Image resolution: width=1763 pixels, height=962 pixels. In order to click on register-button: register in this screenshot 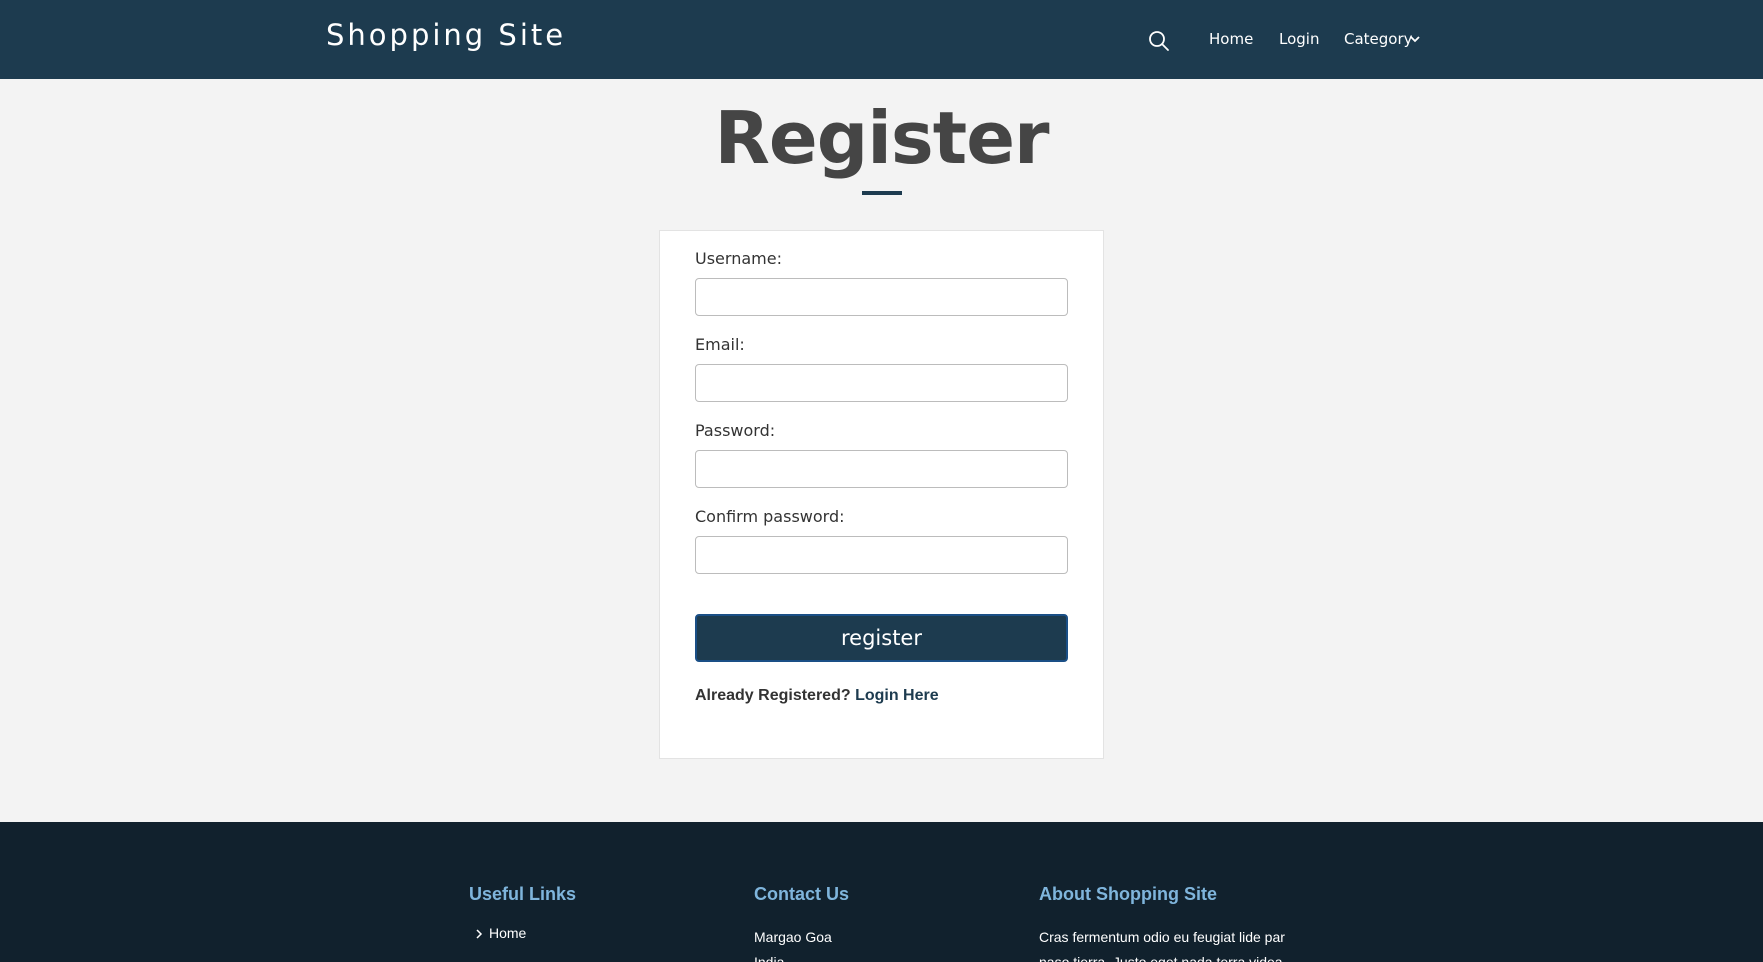, I will do `click(881, 638)`.